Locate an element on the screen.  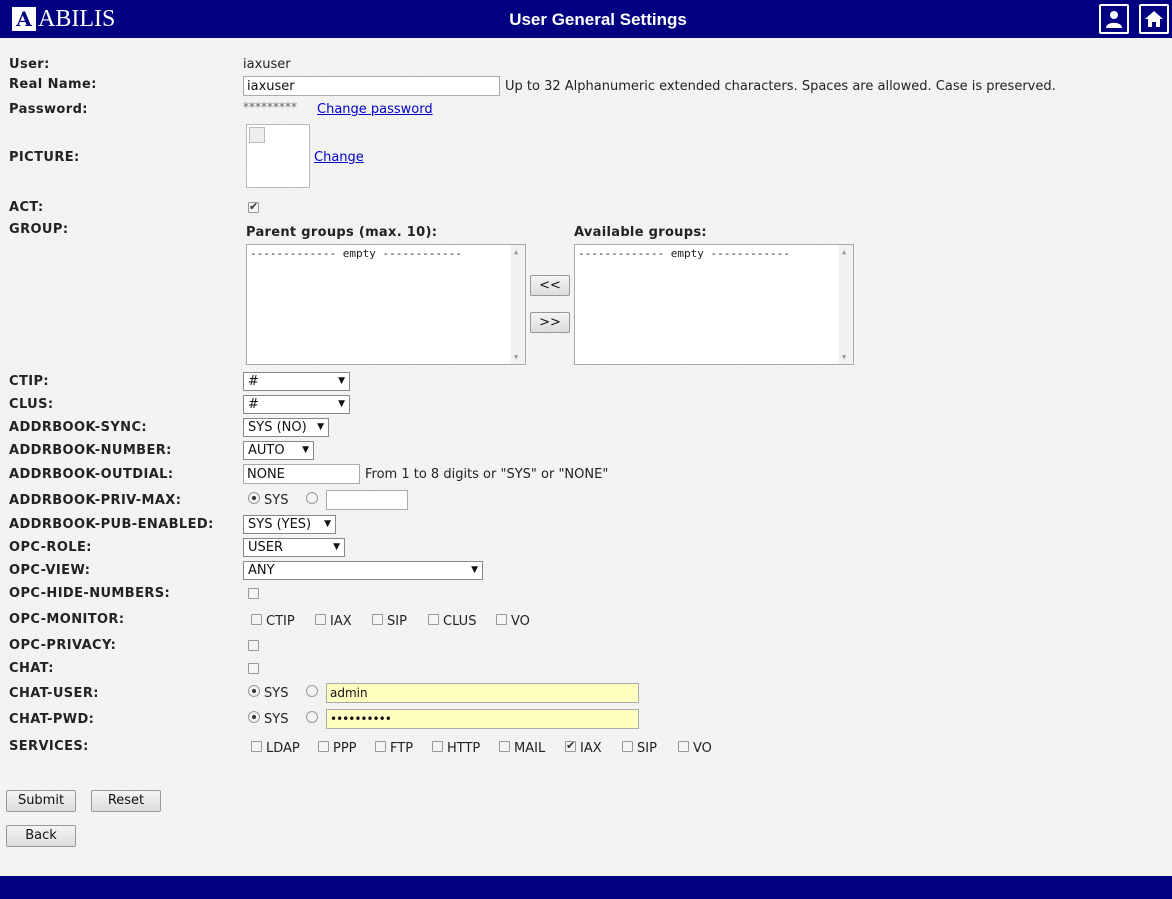
service-http-label: HTTP is located at coordinates (464, 748).